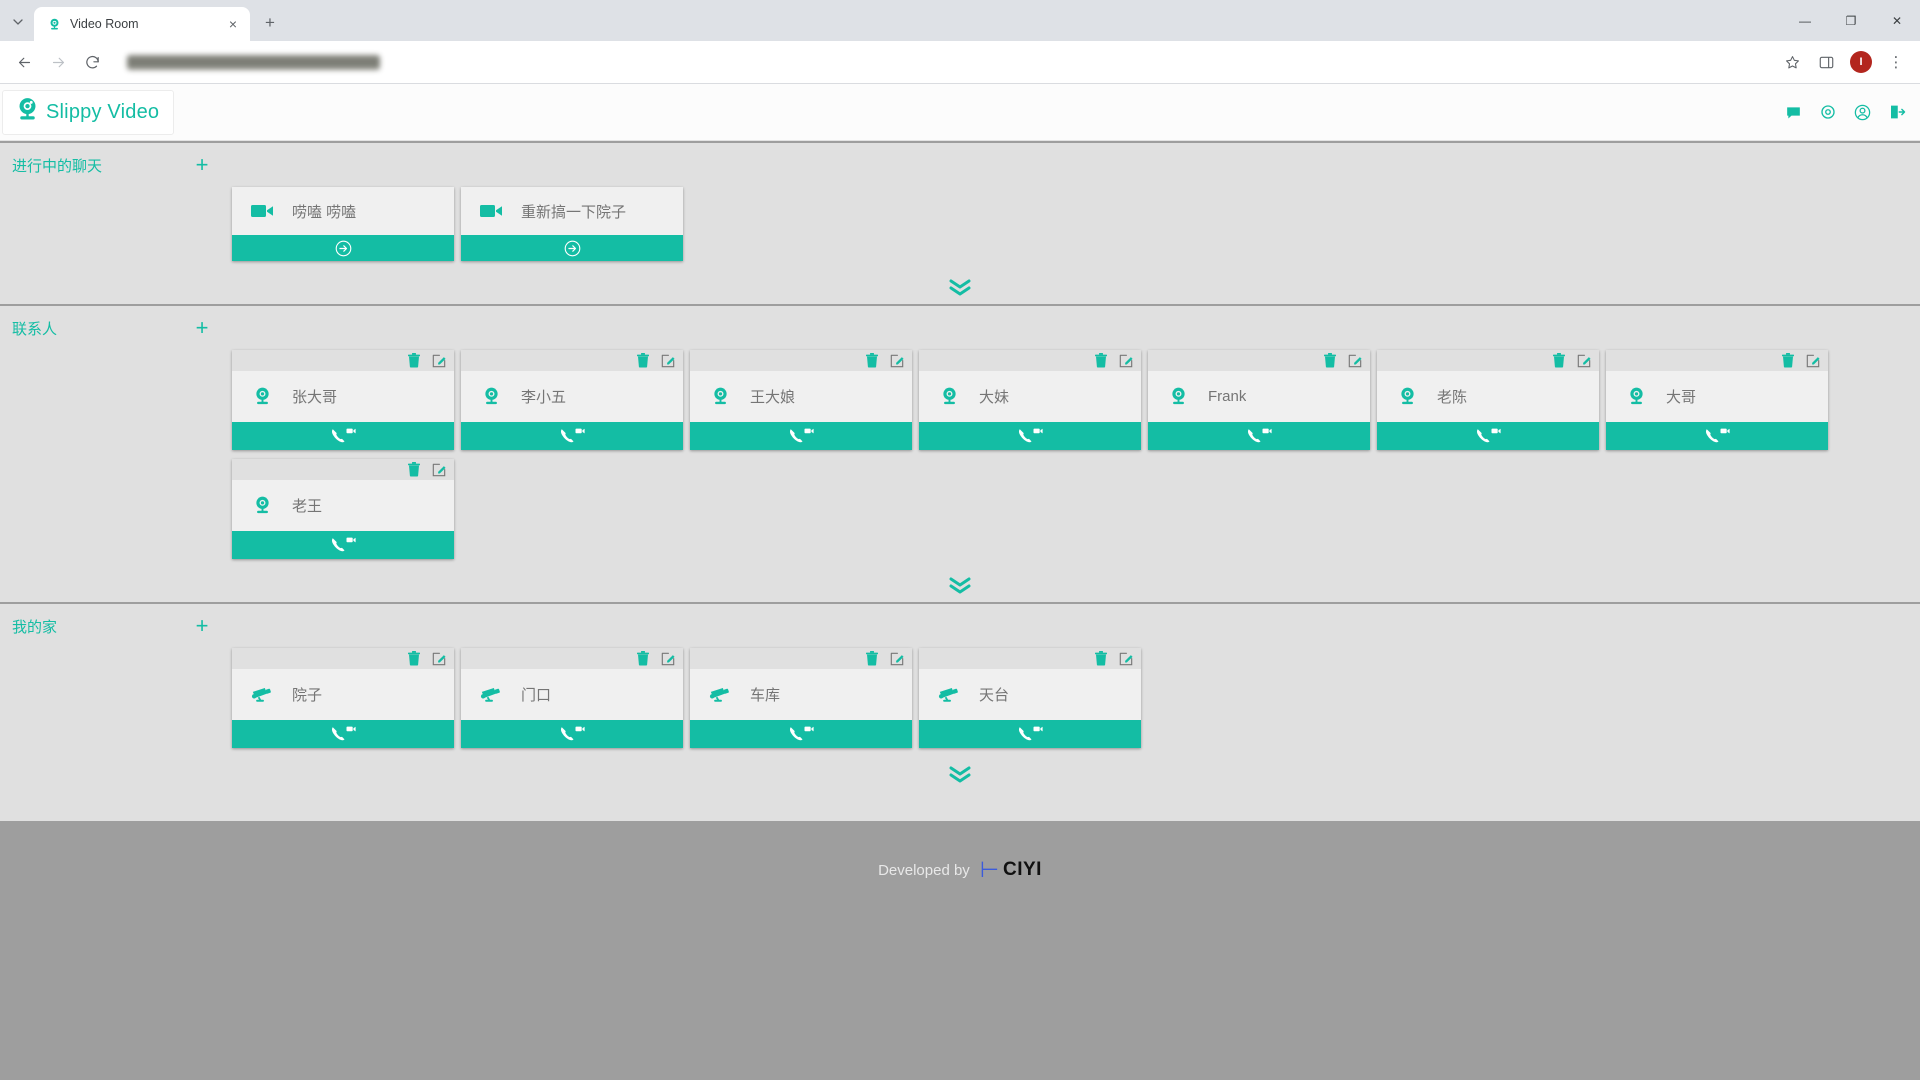  I want to click on contact-card-body: Frank, so click(1259, 396).